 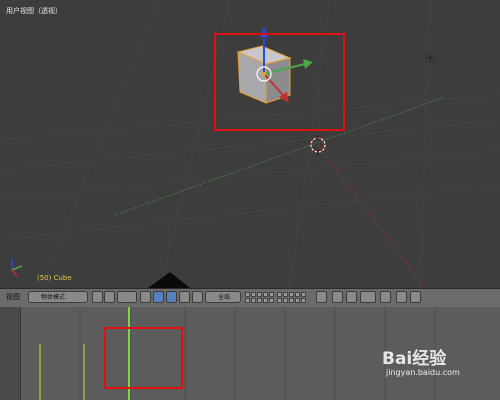 What do you see at coordinates (321, 297) in the screenshot?
I see `lock-camera-button` at bounding box center [321, 297].